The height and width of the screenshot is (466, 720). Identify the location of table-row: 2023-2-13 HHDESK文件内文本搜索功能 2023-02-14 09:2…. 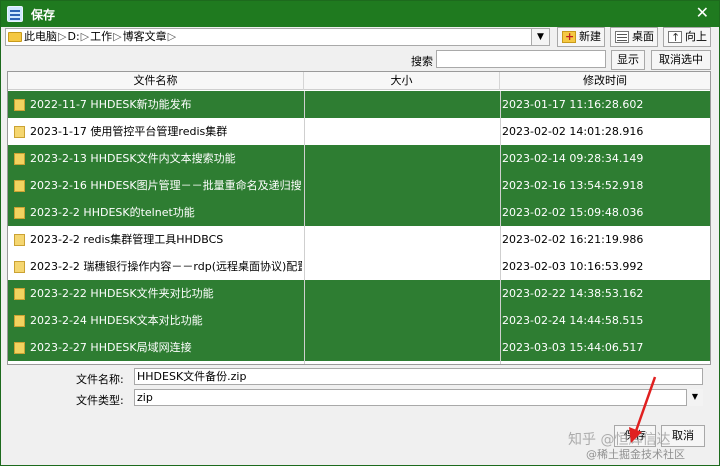
(359, 158).